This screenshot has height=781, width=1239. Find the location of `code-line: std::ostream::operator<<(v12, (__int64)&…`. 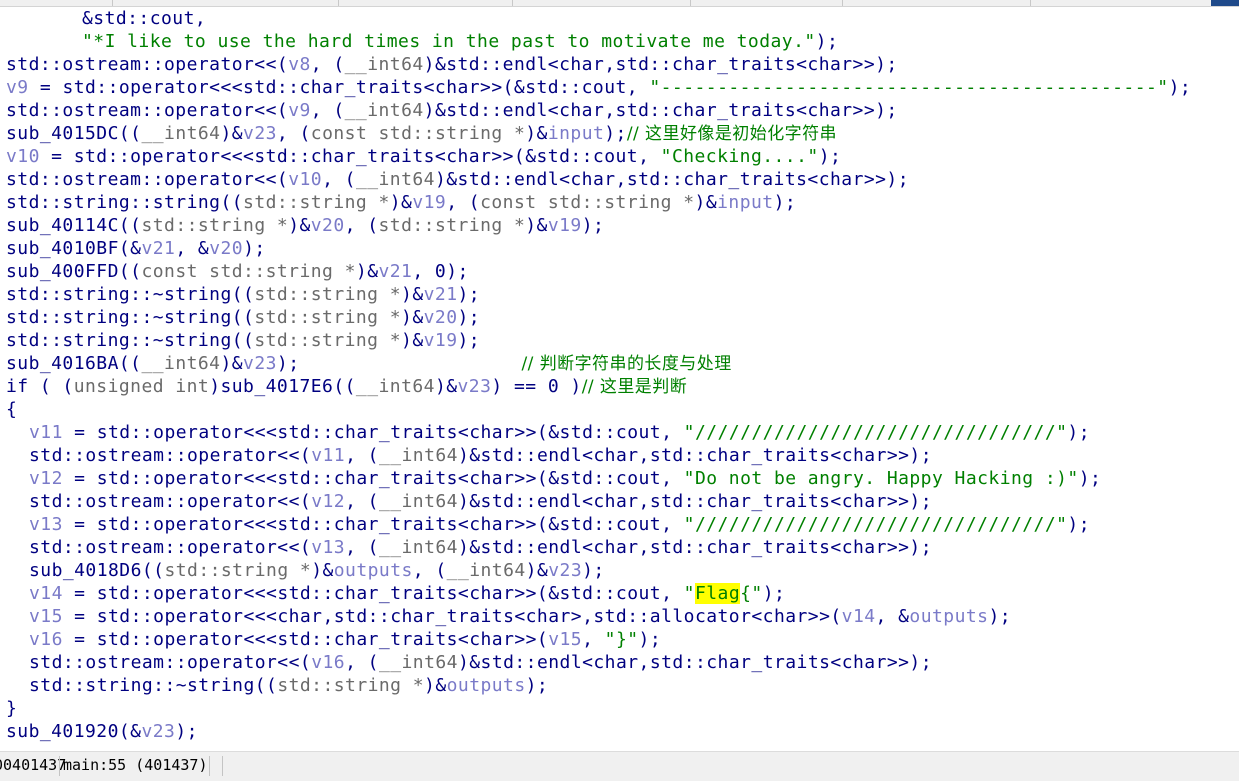

code-line: std::ostream::operator<<(v12, (__int64)&… is located at coordinates (619, 501).